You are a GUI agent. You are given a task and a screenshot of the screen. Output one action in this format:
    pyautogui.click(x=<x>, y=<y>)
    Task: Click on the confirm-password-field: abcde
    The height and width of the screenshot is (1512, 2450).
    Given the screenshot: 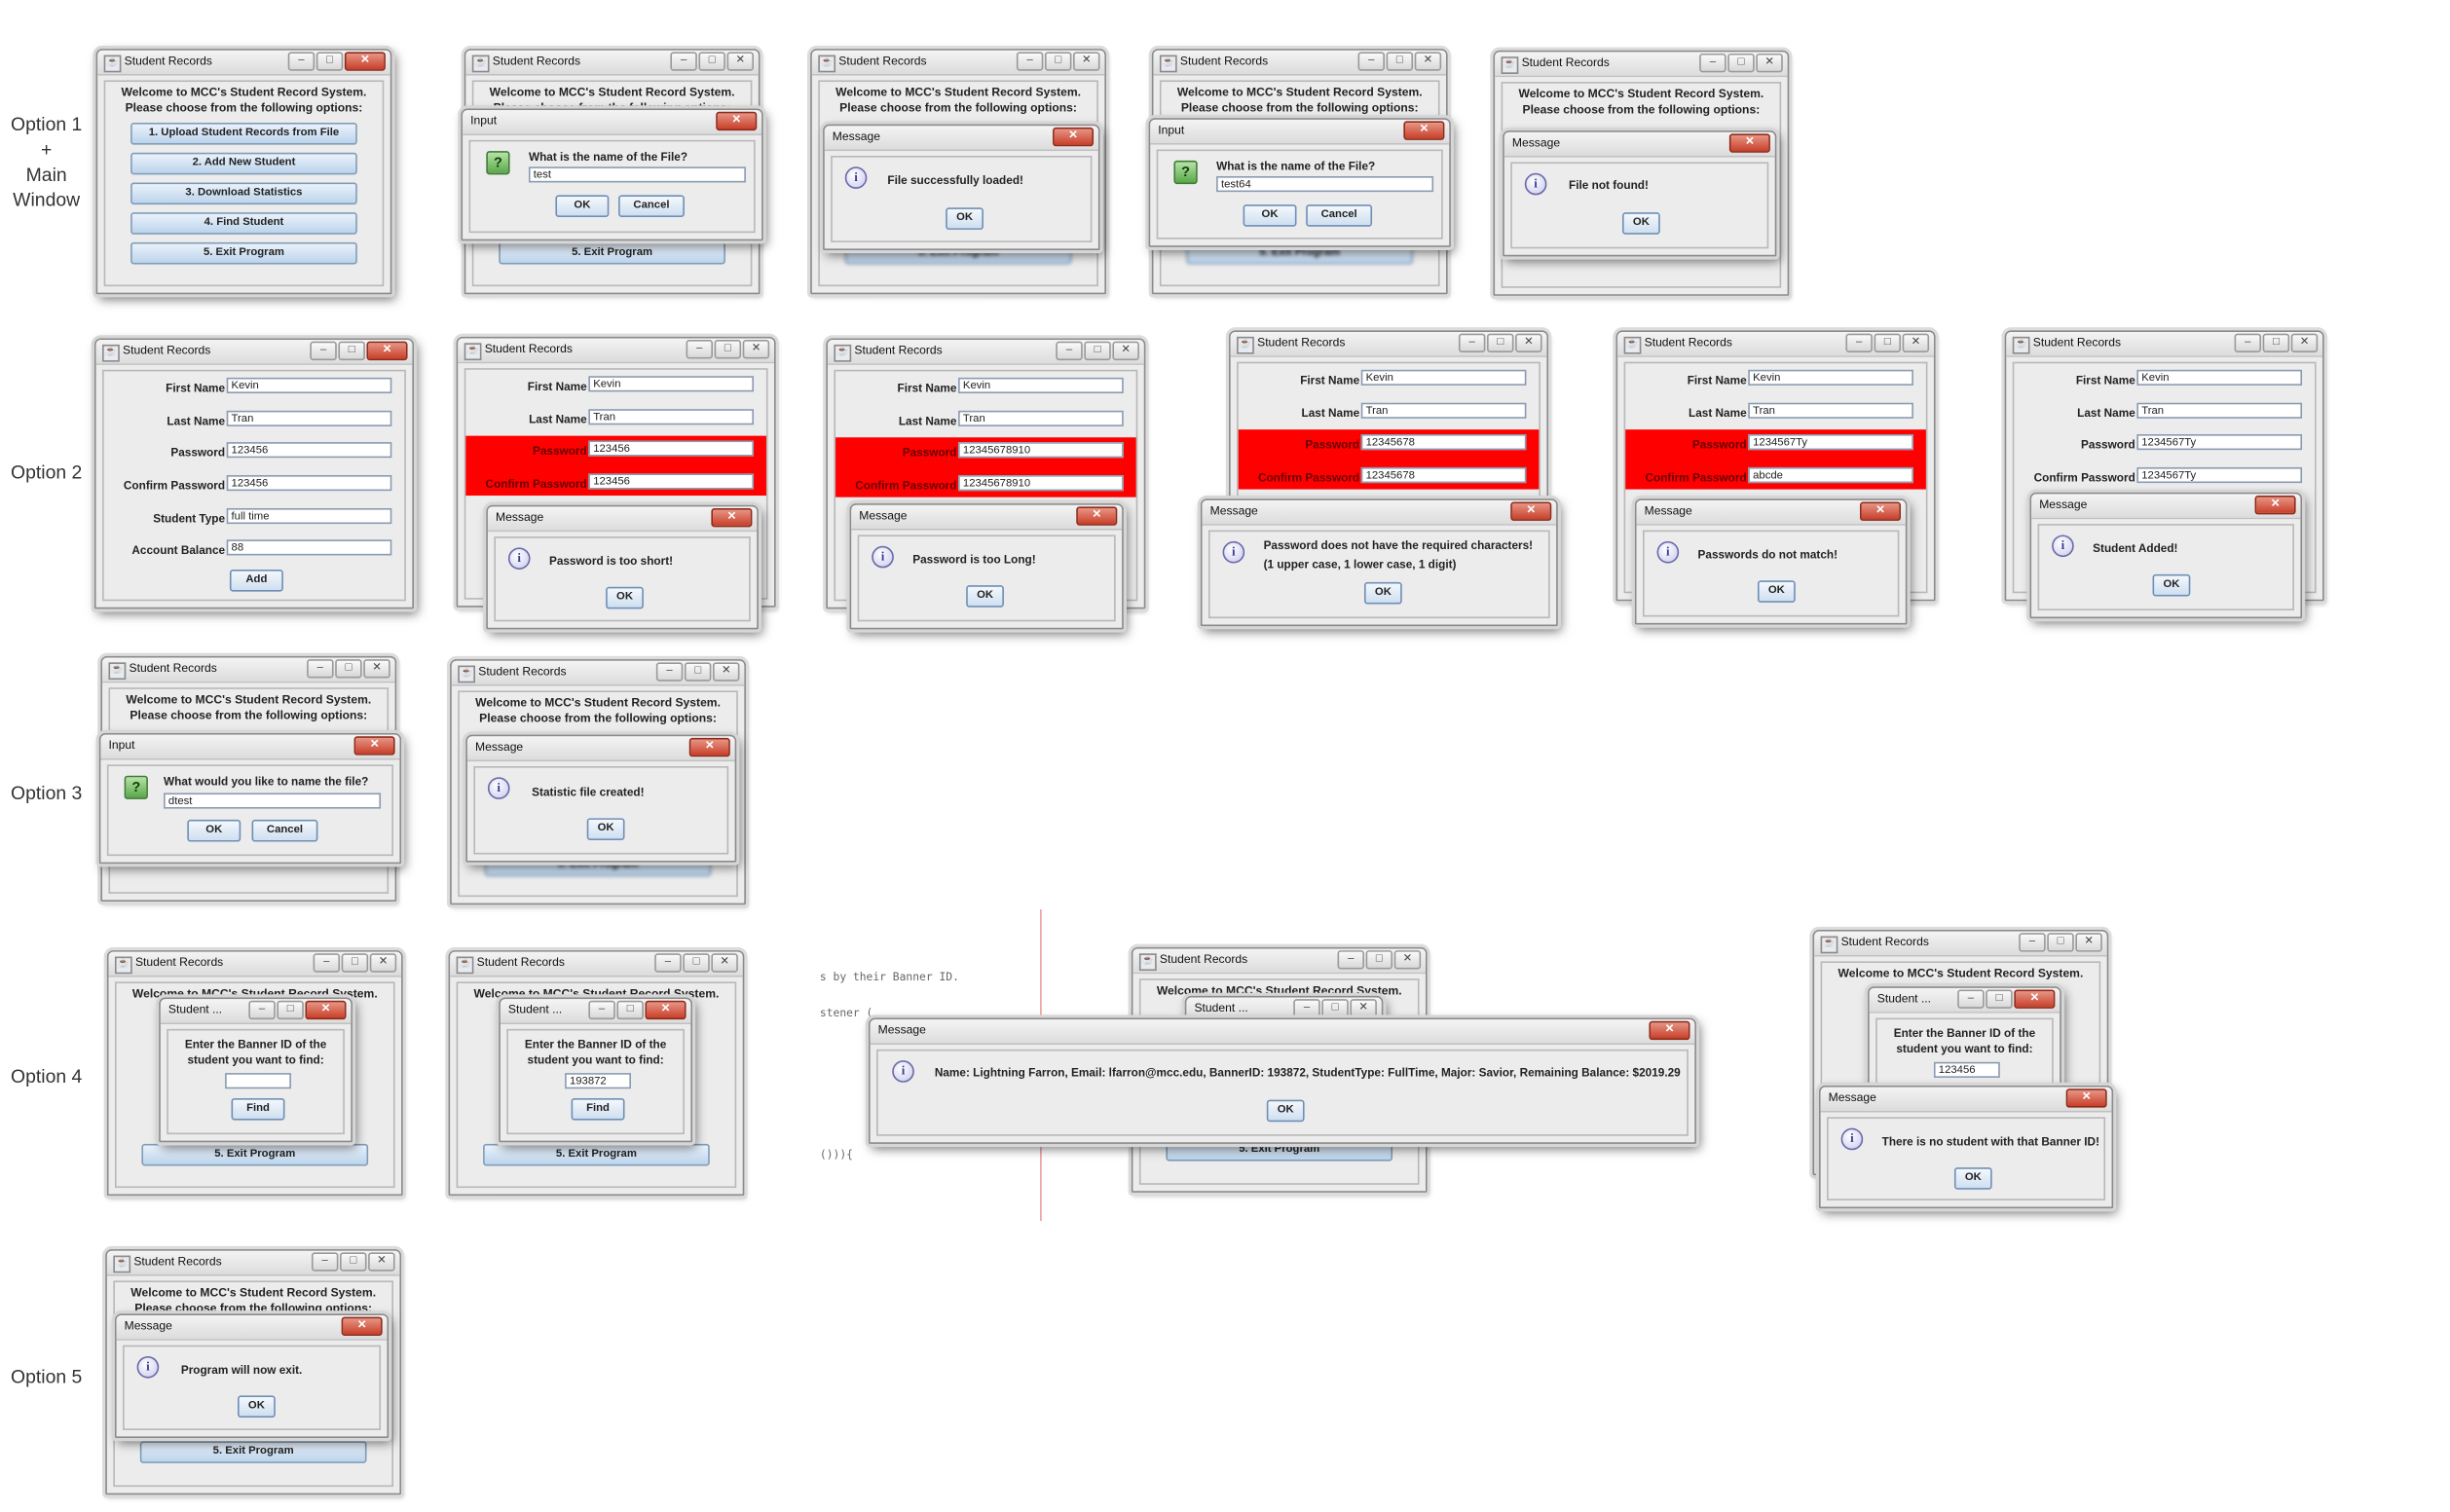 What is the action you would take?
    pyautogui.click(x=1830, y=475)
    